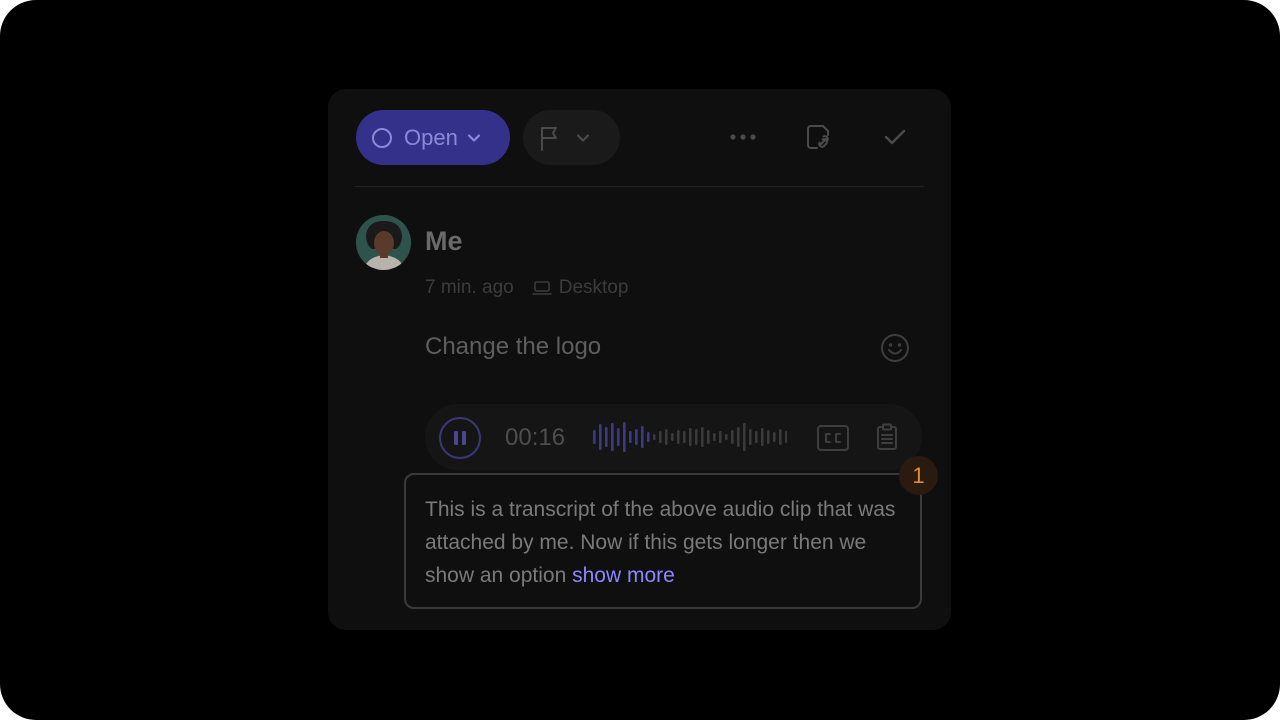 The height and width of the screenshot is (720, 1280). I want to click on annotation-badge: 1, so click(918, 475).